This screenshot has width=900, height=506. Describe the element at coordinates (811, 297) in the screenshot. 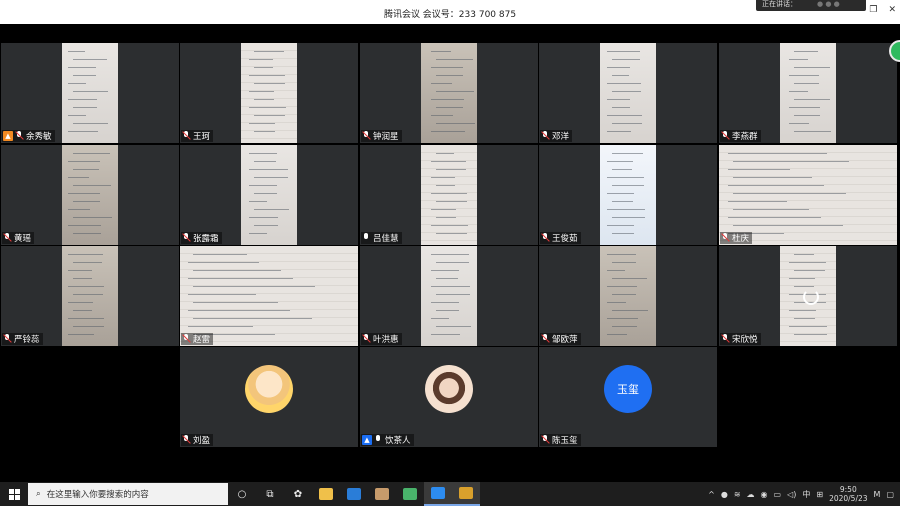

I see `loading-spinner-icon` at that location.